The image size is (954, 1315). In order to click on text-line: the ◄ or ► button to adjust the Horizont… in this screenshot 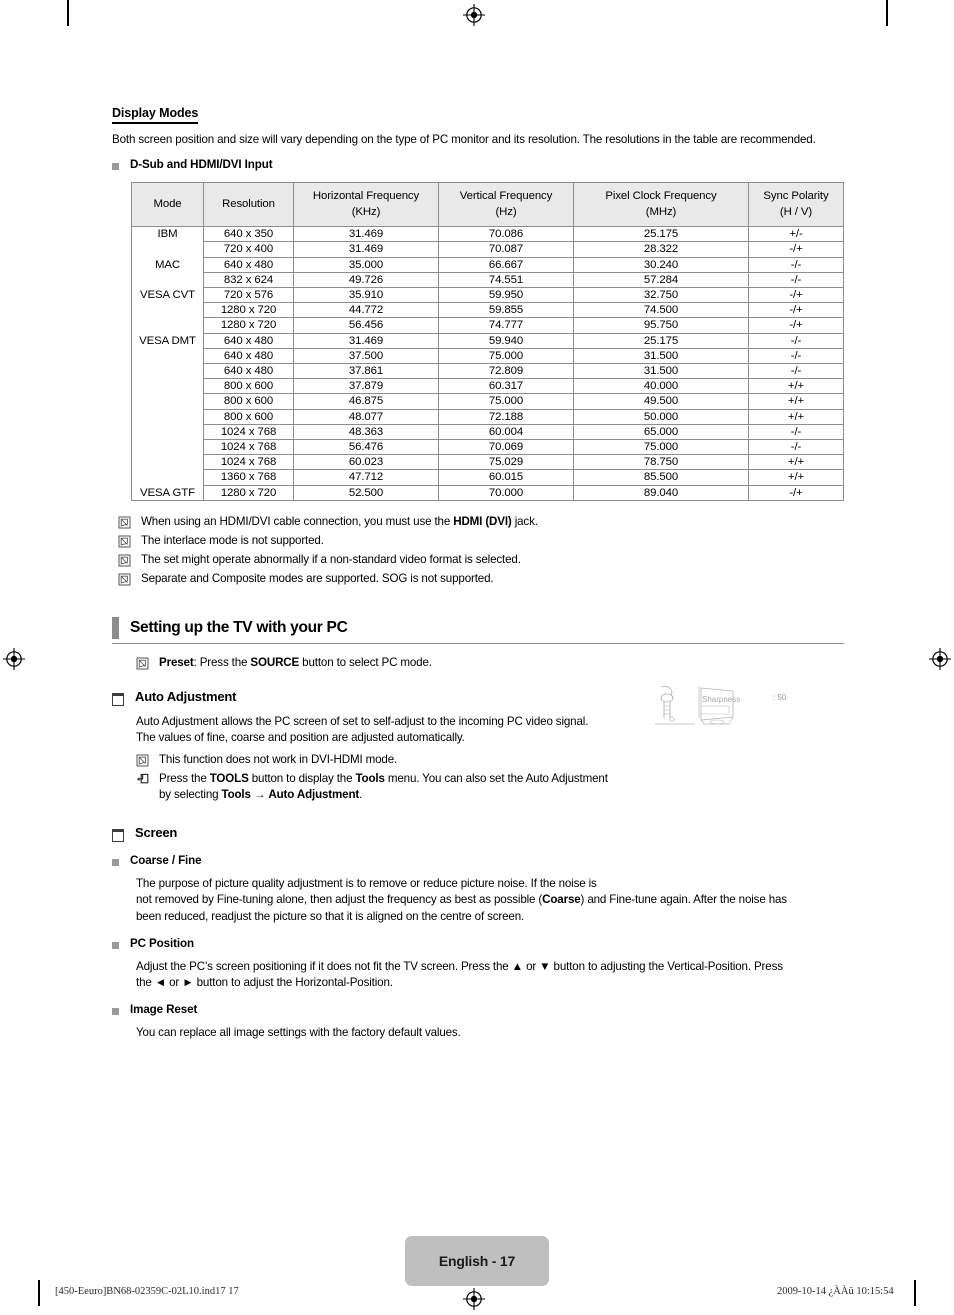, I will do `click(264, 983)`.